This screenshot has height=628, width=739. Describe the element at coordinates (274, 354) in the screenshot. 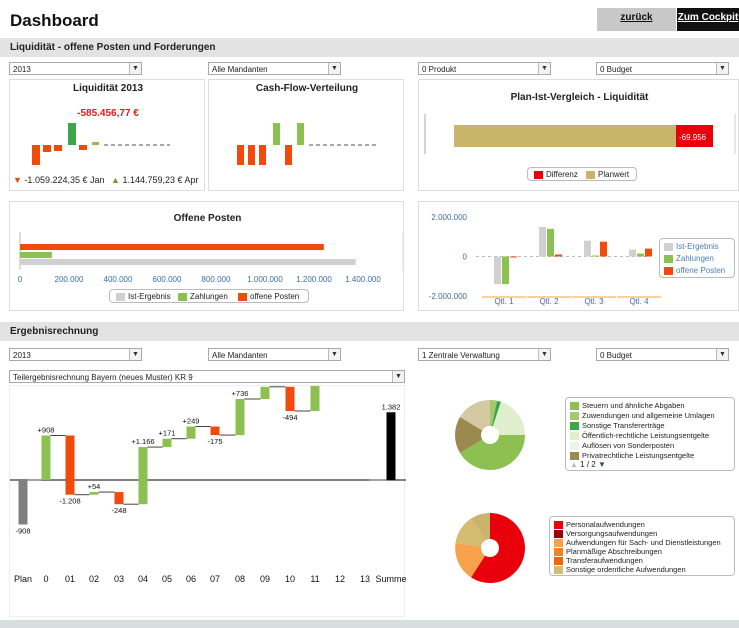

I see `mandanten-select-2: Alle Mandanten ▼` at that location.